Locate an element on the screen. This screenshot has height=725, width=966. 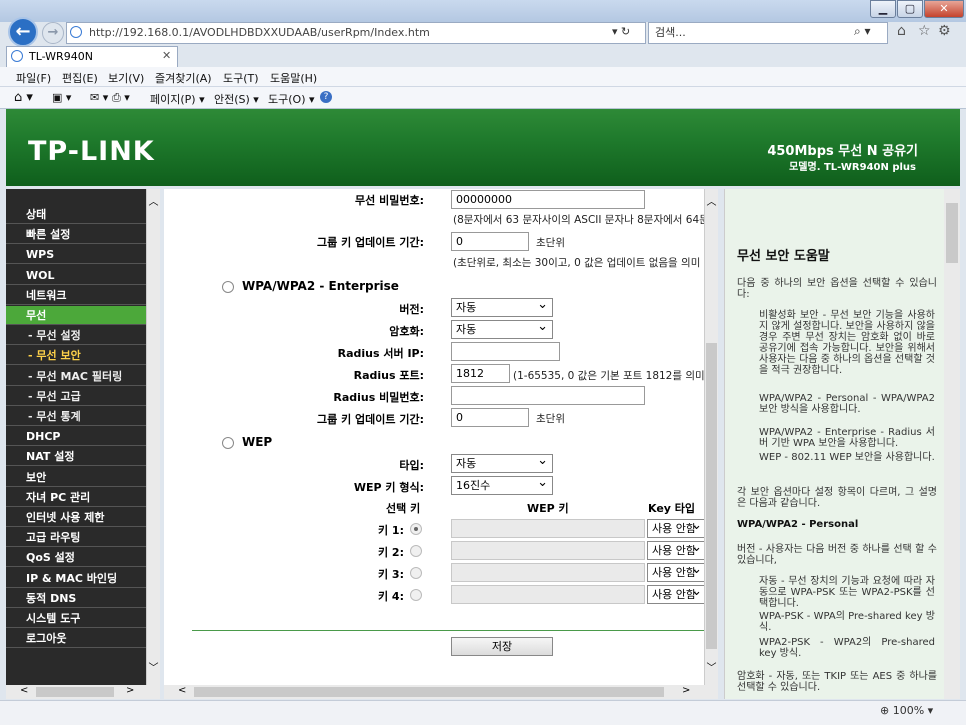
left-menu-item: 보안 is located at coordinates (76, 477).